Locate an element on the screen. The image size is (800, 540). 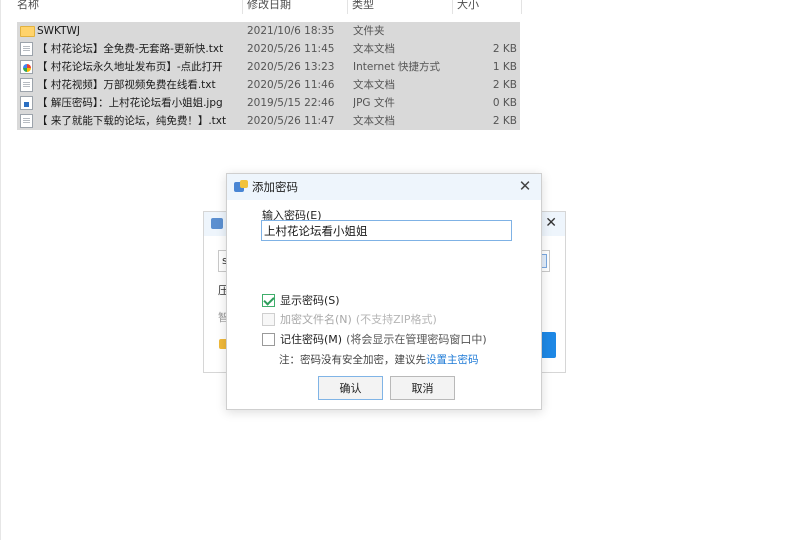
security-note-text: 注：密码没有安全加密，建议先 is located at coordinates (352, 360).